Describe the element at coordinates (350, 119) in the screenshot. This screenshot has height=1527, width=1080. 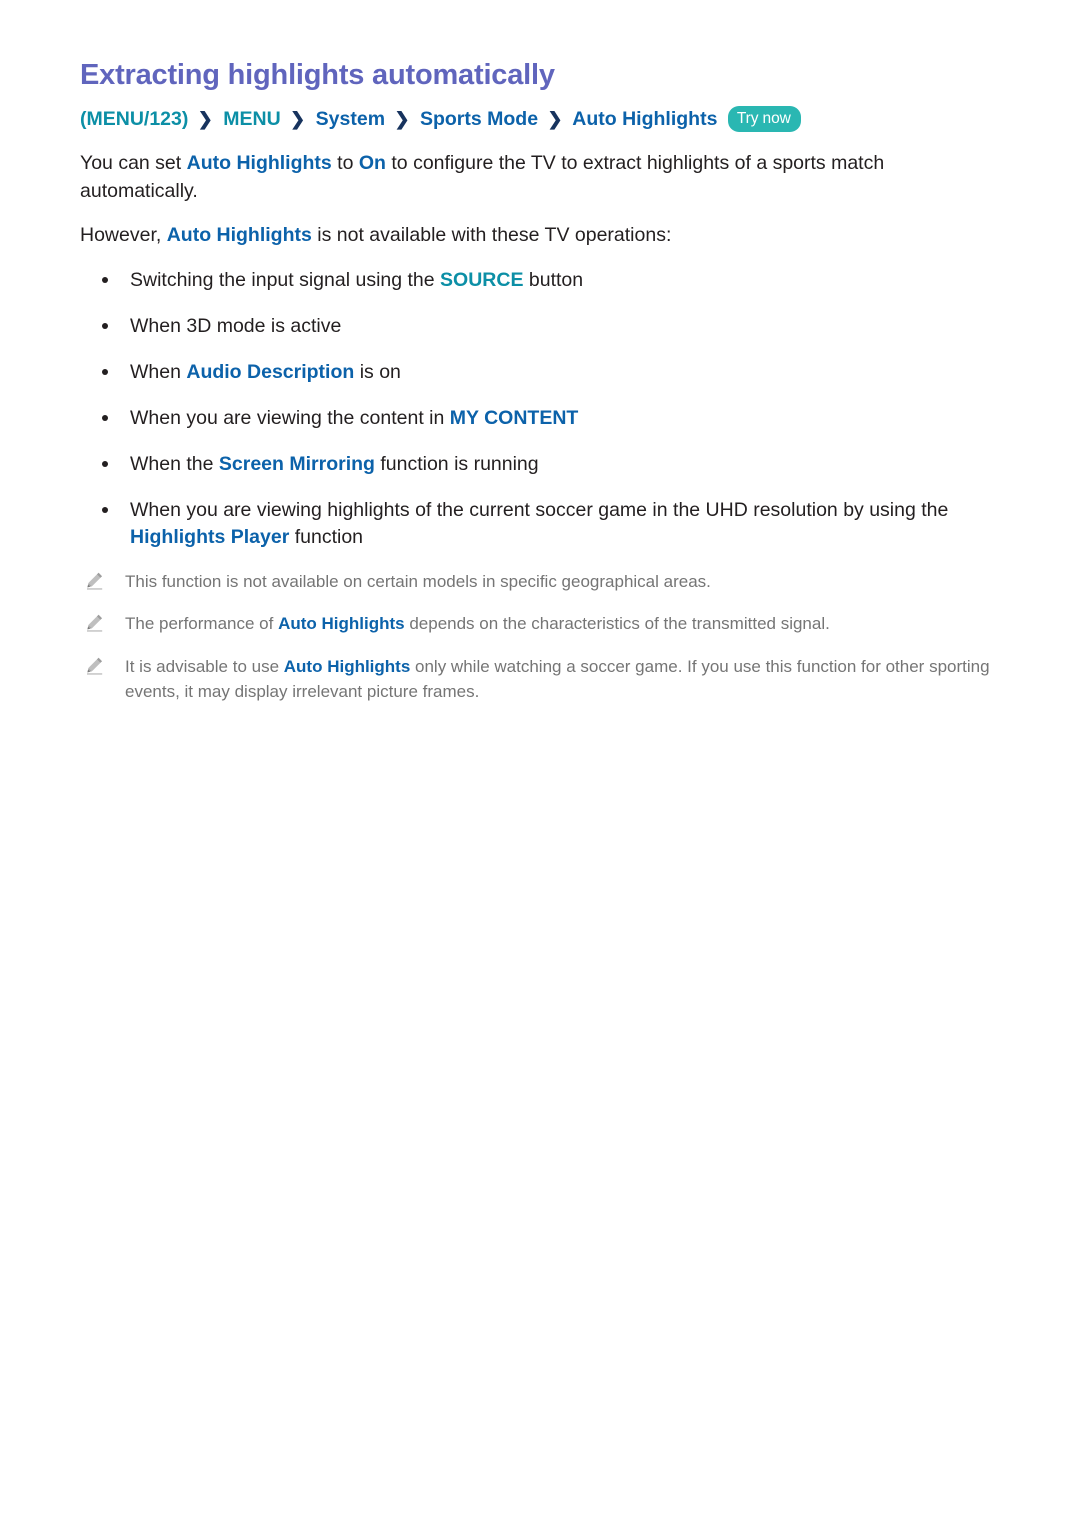
I see `breadcrumb-item-system: System` at that location.